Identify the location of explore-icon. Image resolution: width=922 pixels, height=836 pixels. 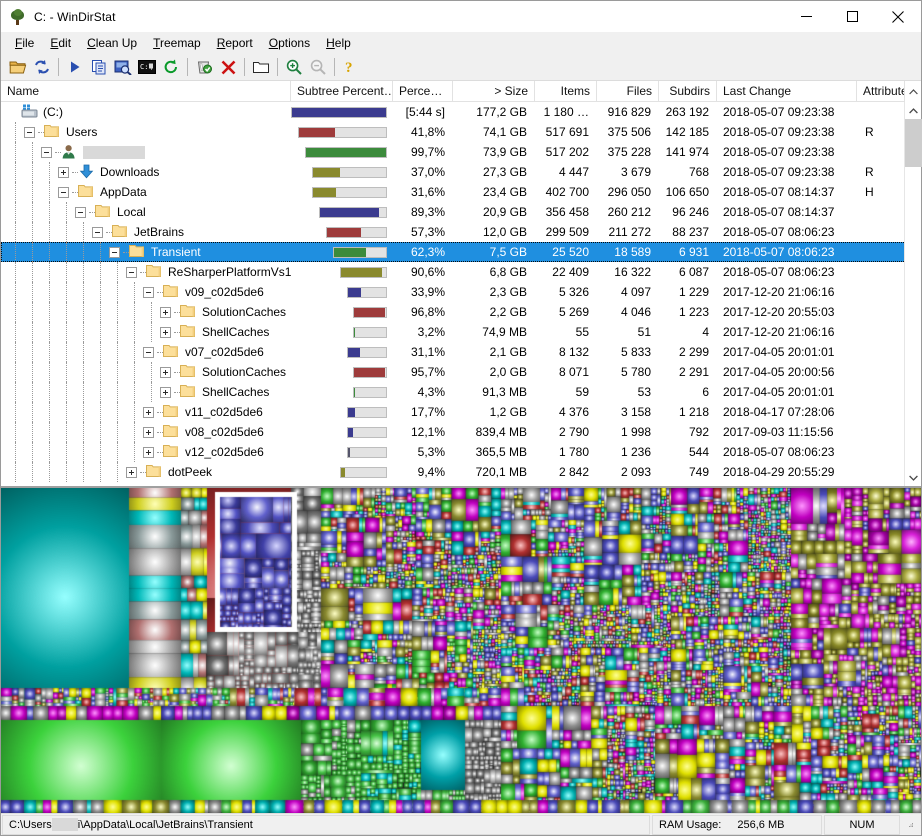
(123, 67).